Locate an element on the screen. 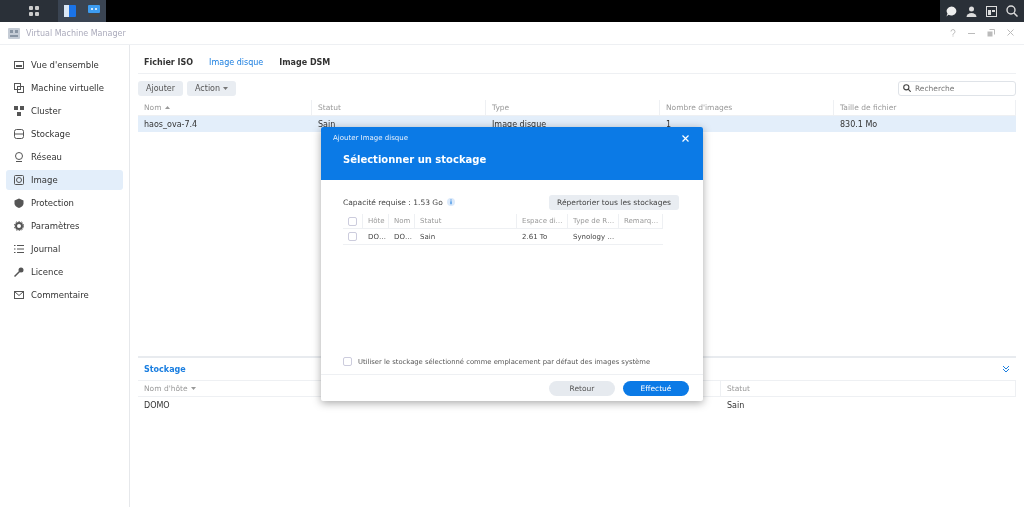 The width and height of the screenshot is (1024, 507). sidebar-item: Commentaire is located at coordinates (64, 295).